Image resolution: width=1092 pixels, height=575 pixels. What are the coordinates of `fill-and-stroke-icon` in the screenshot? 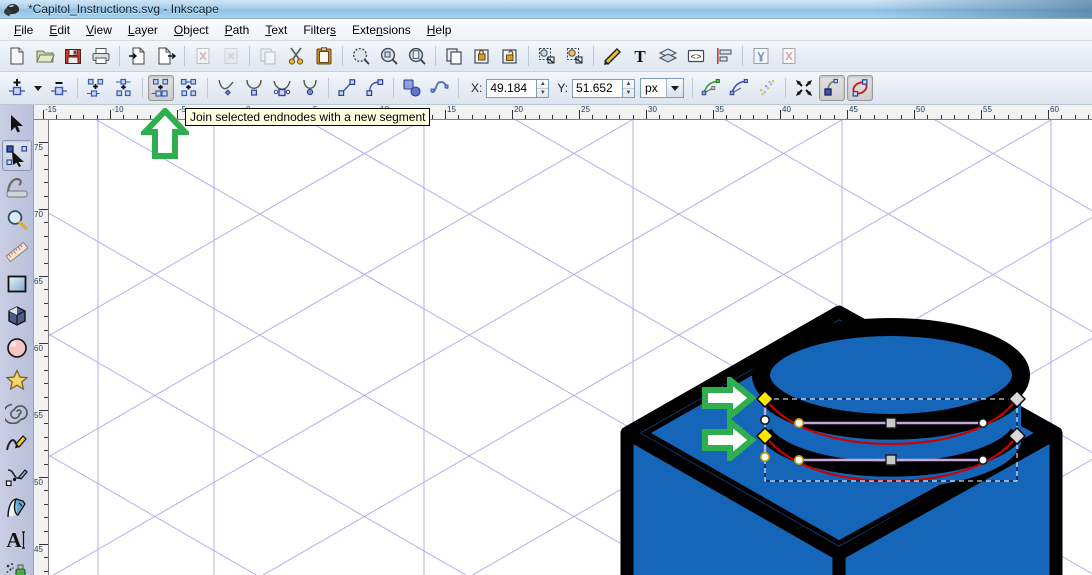 It's located at (612, 56).